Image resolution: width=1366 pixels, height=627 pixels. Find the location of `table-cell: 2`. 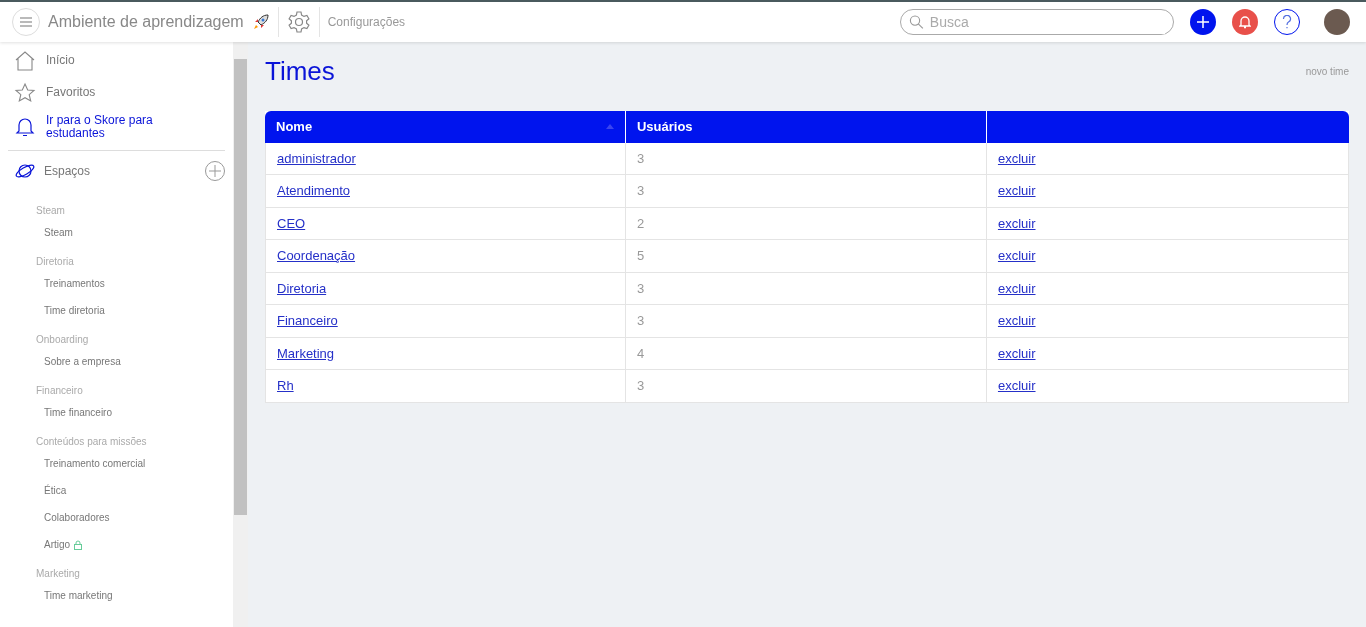

table-cell: 2 is located at coordinates (806, 224).